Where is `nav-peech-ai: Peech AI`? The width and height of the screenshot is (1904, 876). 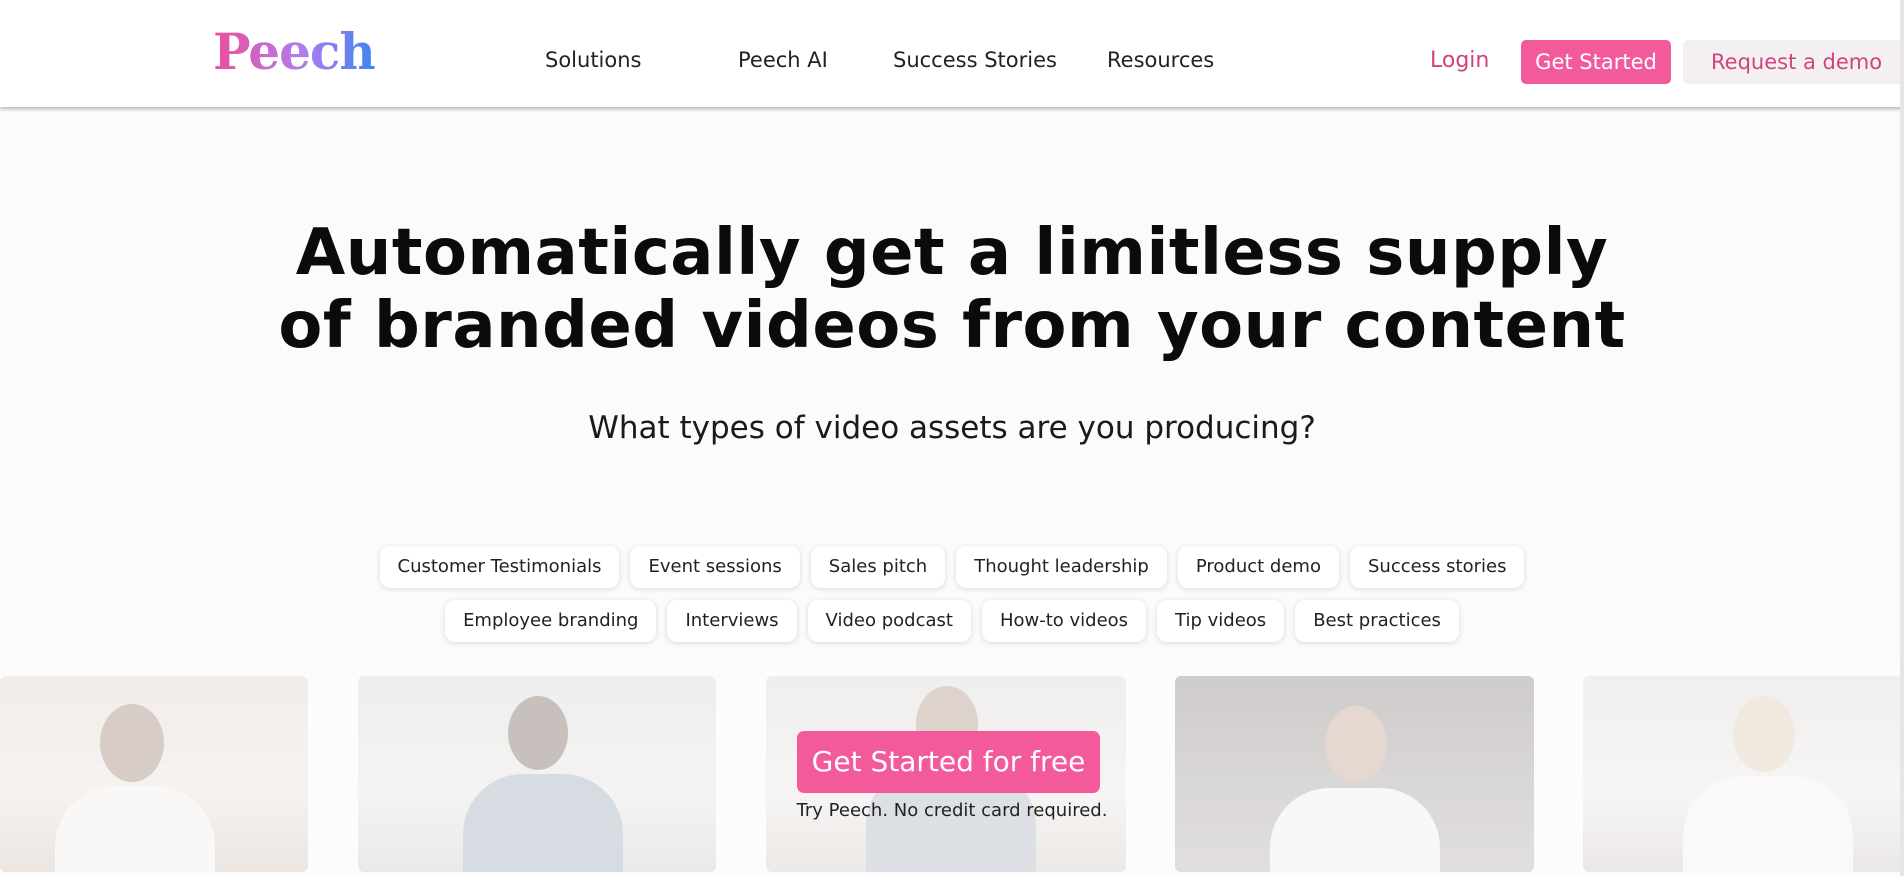 nav-peech-ai: Peech AI is located at coordinates (783, 60).